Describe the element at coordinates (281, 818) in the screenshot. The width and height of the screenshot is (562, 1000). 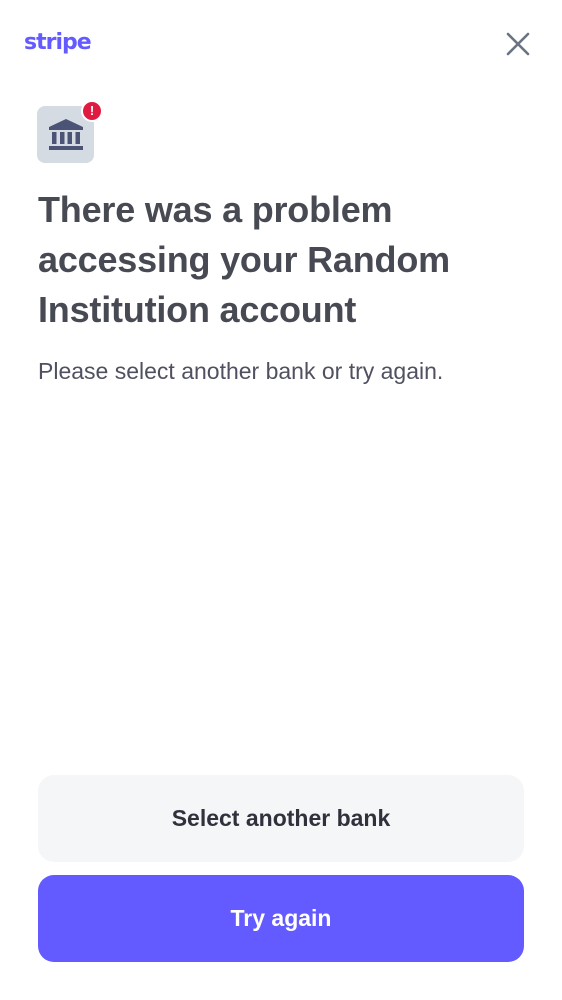
I see `select-another-bank-button: Select another bank` at that location.